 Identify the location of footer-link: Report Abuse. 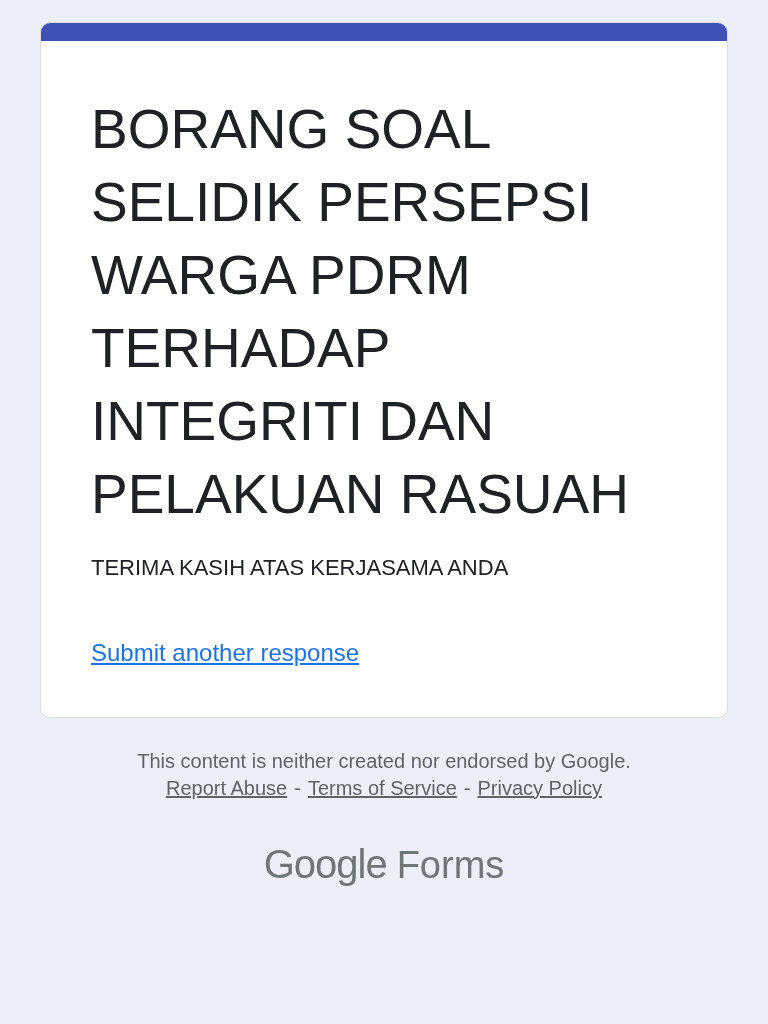
(227, 788).